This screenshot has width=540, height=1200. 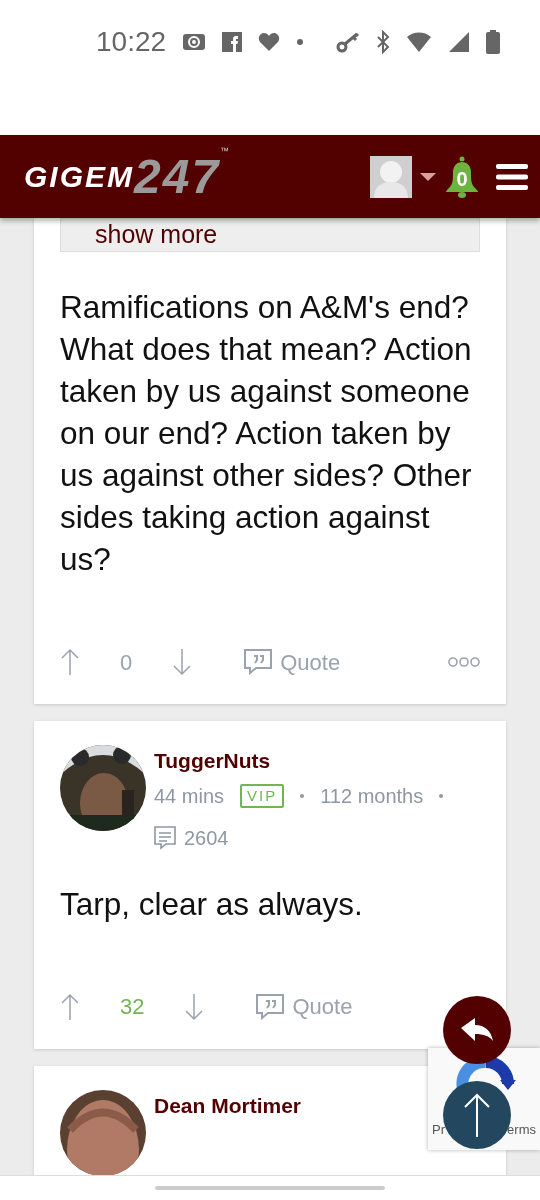 I want to click on battery-icon, so click(x=493, y=42).